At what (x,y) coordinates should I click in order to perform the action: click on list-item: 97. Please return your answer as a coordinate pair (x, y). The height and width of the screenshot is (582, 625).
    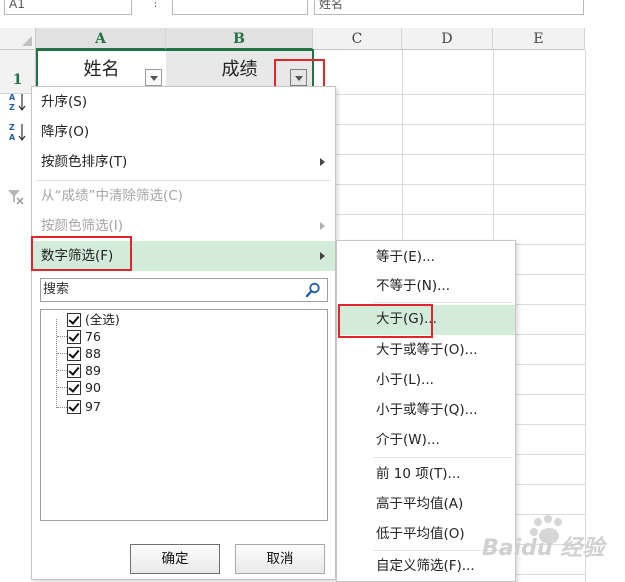
    Looking at the image, I should click on (84, 406).